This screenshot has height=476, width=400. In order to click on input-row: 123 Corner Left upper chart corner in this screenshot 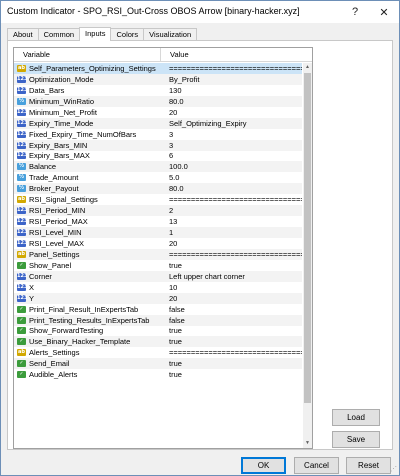, I will do `click(158, 276)`.